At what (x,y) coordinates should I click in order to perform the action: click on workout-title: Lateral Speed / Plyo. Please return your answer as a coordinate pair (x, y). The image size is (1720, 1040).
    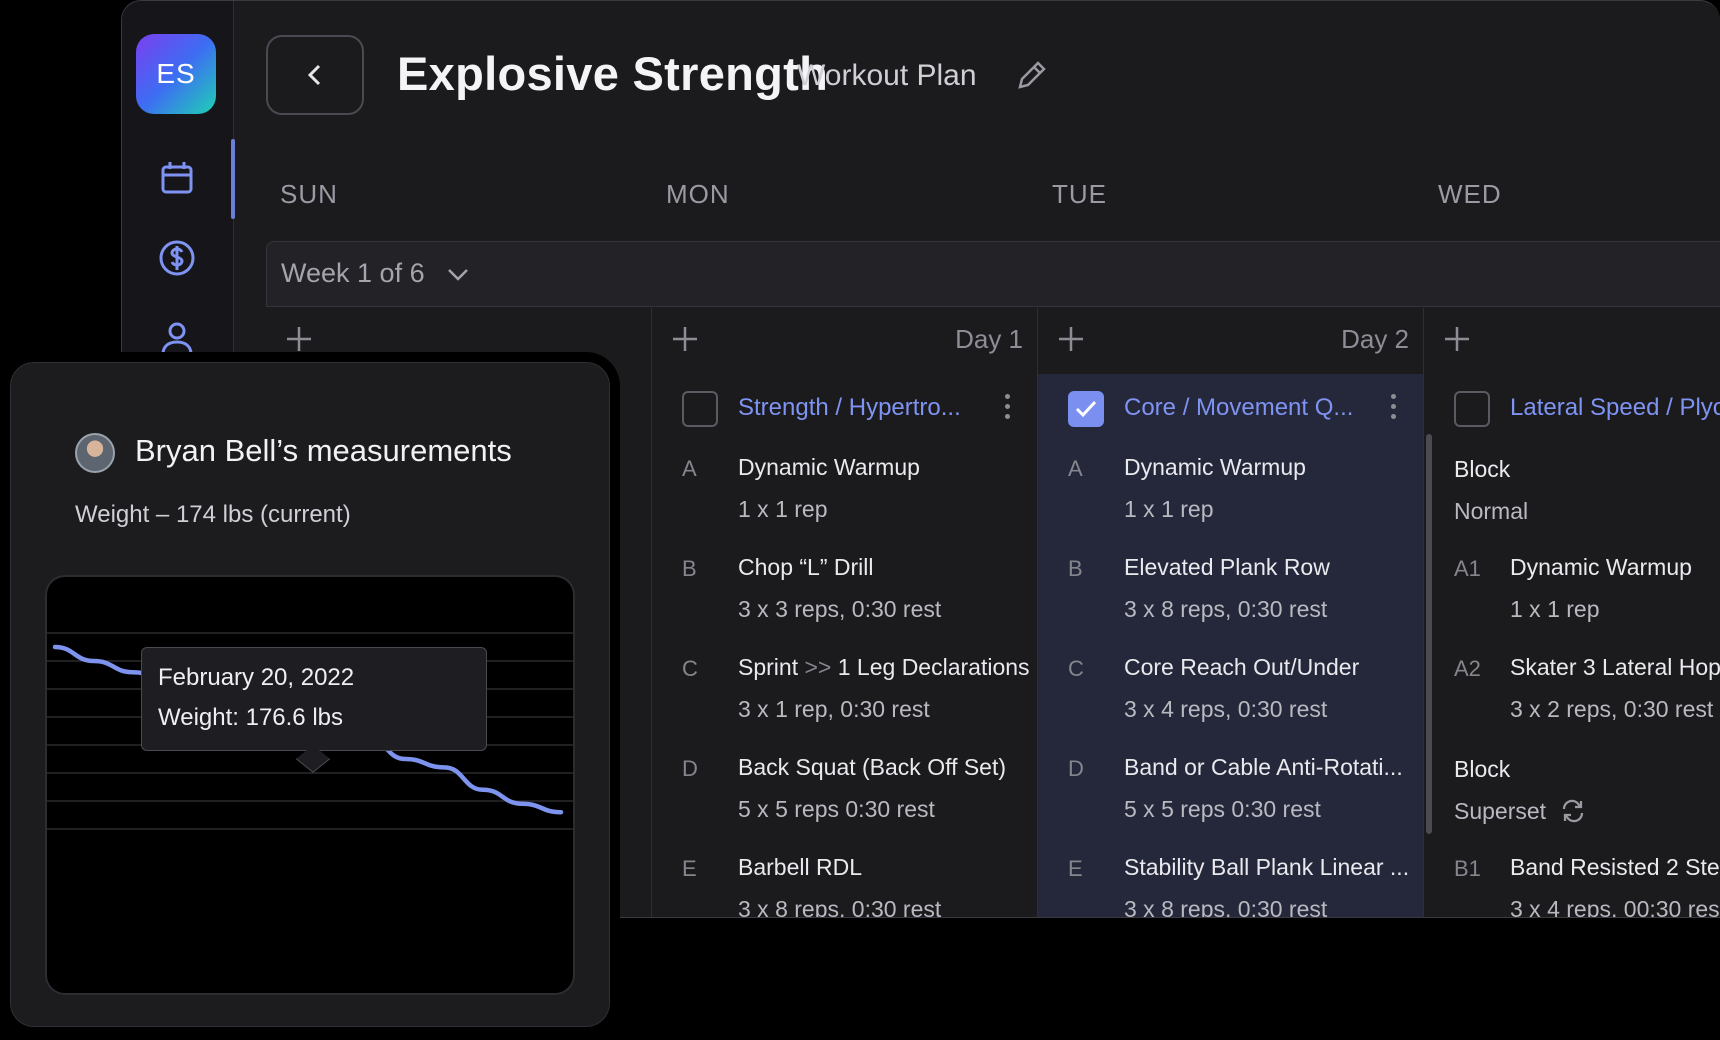
    Looking at the image, I should click on (1615, 408).